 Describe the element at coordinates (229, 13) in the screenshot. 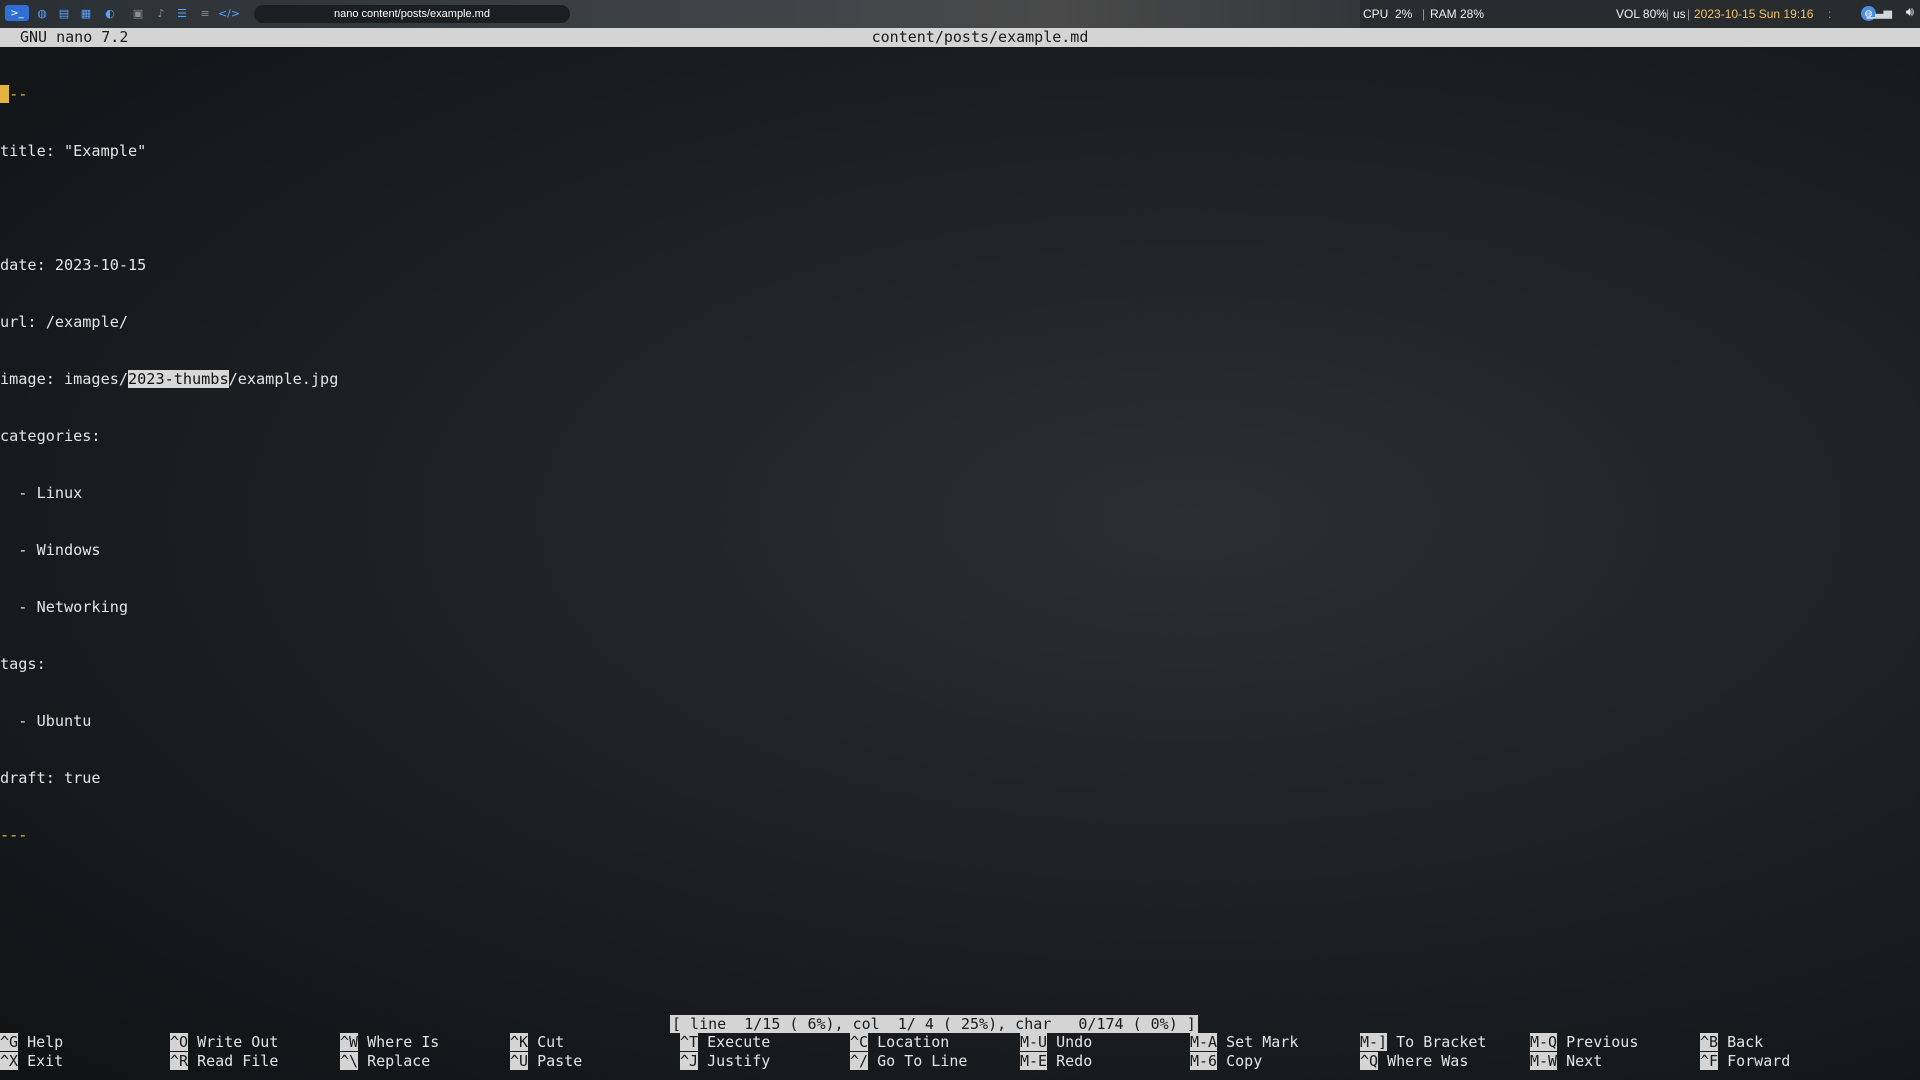

I see `code-icon: </>` at that location.